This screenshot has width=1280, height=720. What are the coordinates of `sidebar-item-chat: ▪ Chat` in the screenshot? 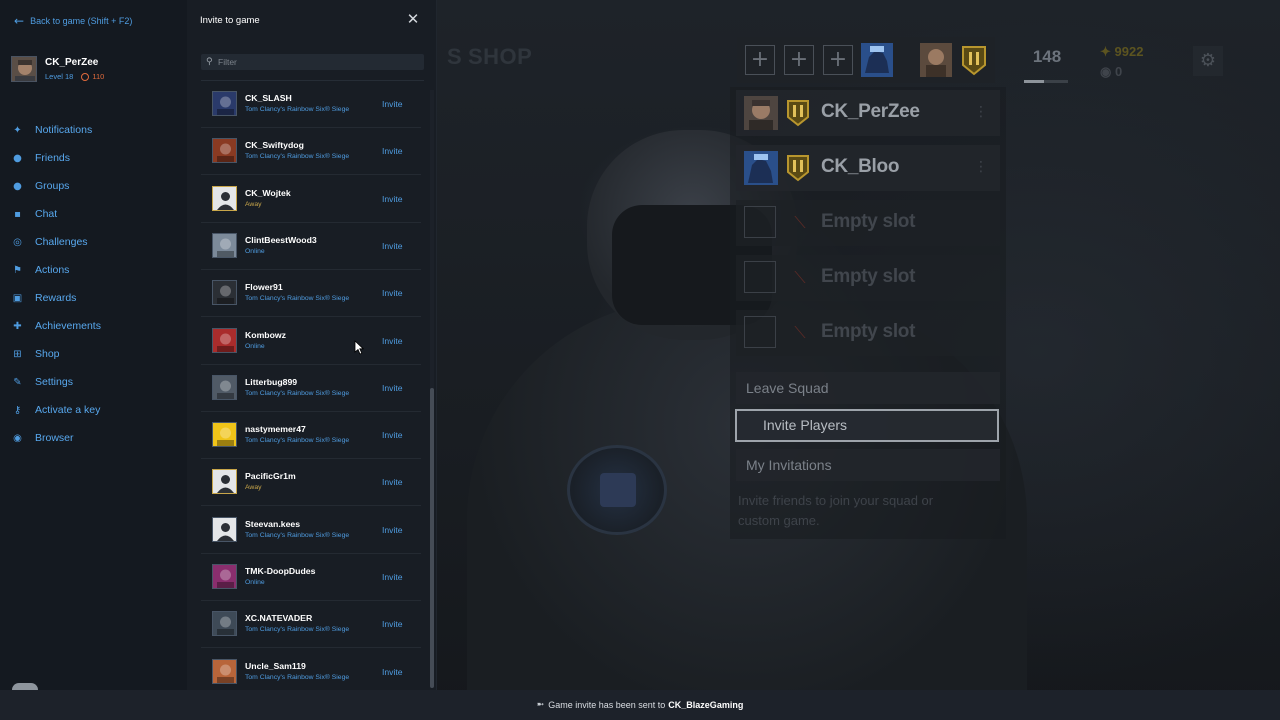 It's located at (56, 214).